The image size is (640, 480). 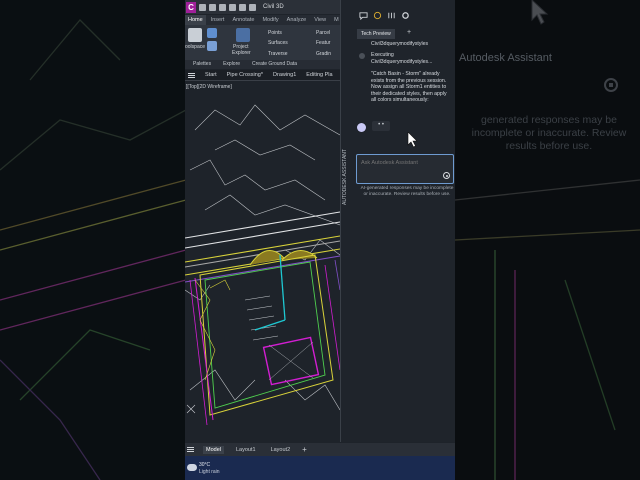 What do you see at coordinates (320, 20) in the screenshot?
I see `tab-view: View` at bounding box center [320, 20].